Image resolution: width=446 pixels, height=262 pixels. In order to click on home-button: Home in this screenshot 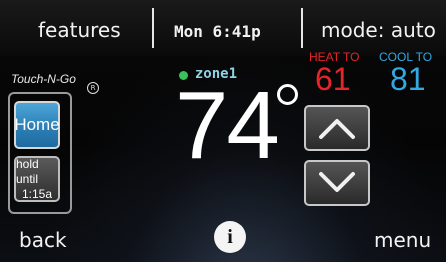, I will do `click(37, 125)`.